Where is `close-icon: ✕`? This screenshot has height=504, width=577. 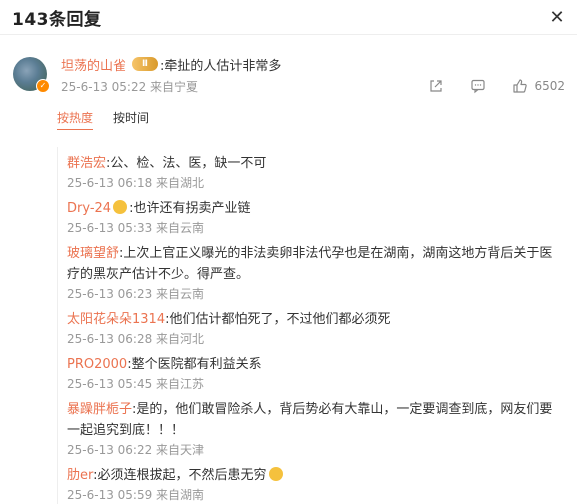 close-icon: ✕ is located at coordinates (557, 17).